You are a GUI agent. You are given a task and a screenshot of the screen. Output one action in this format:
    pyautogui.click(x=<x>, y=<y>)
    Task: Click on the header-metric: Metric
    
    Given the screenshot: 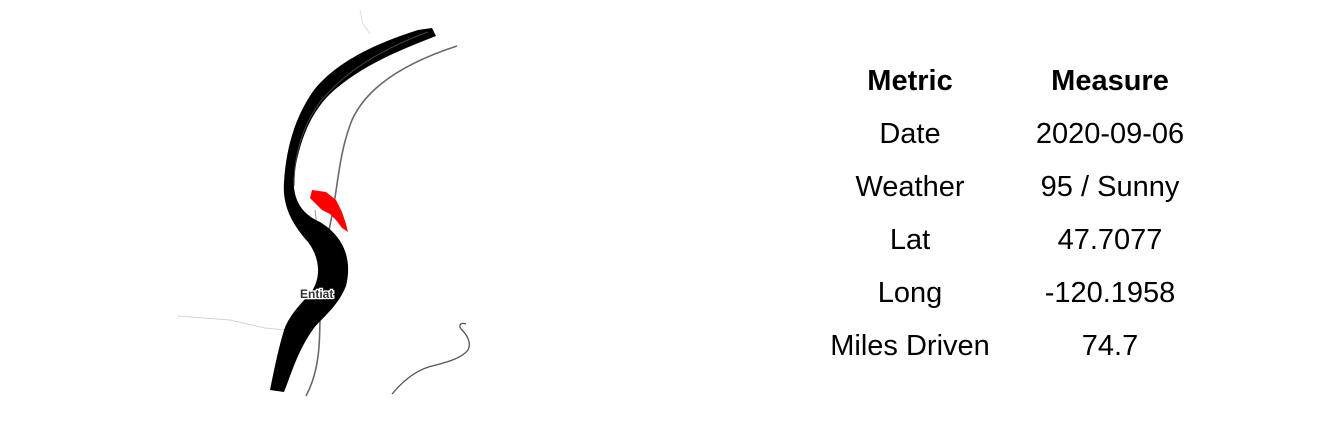 What is the action you would take?
    pyautogui.click(x=910, y=81)
    